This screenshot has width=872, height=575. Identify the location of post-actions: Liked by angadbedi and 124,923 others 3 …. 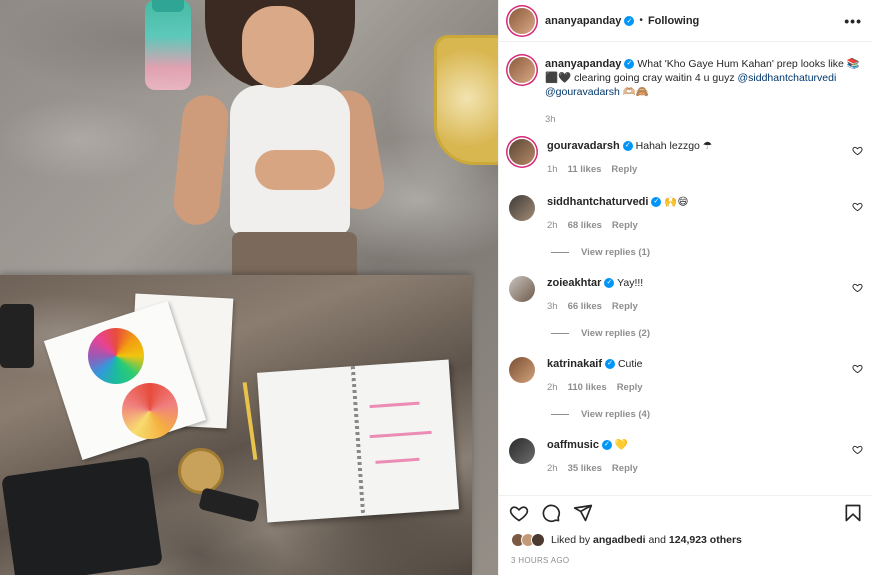
(685, 535).